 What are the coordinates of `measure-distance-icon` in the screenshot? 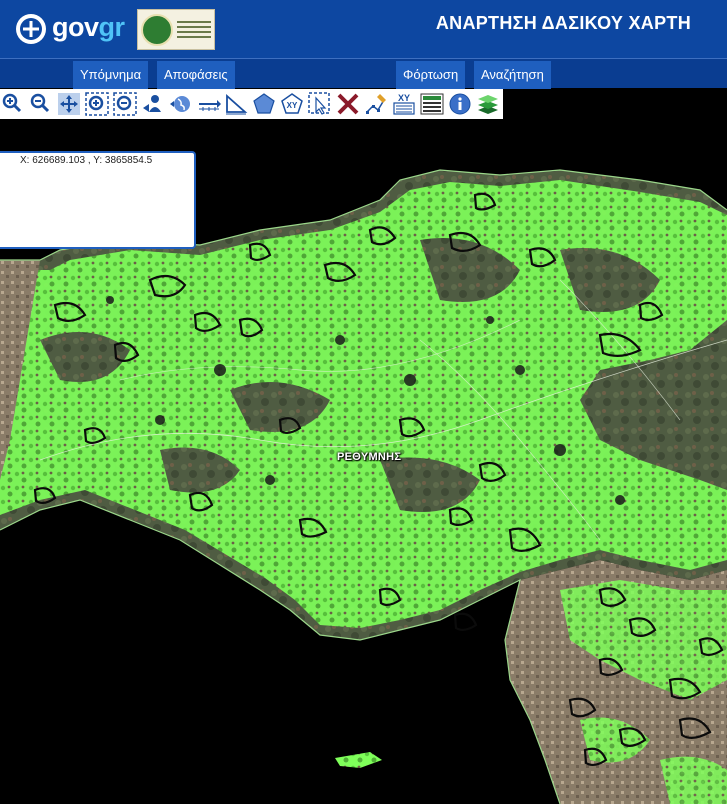 It's located at (209, 104).